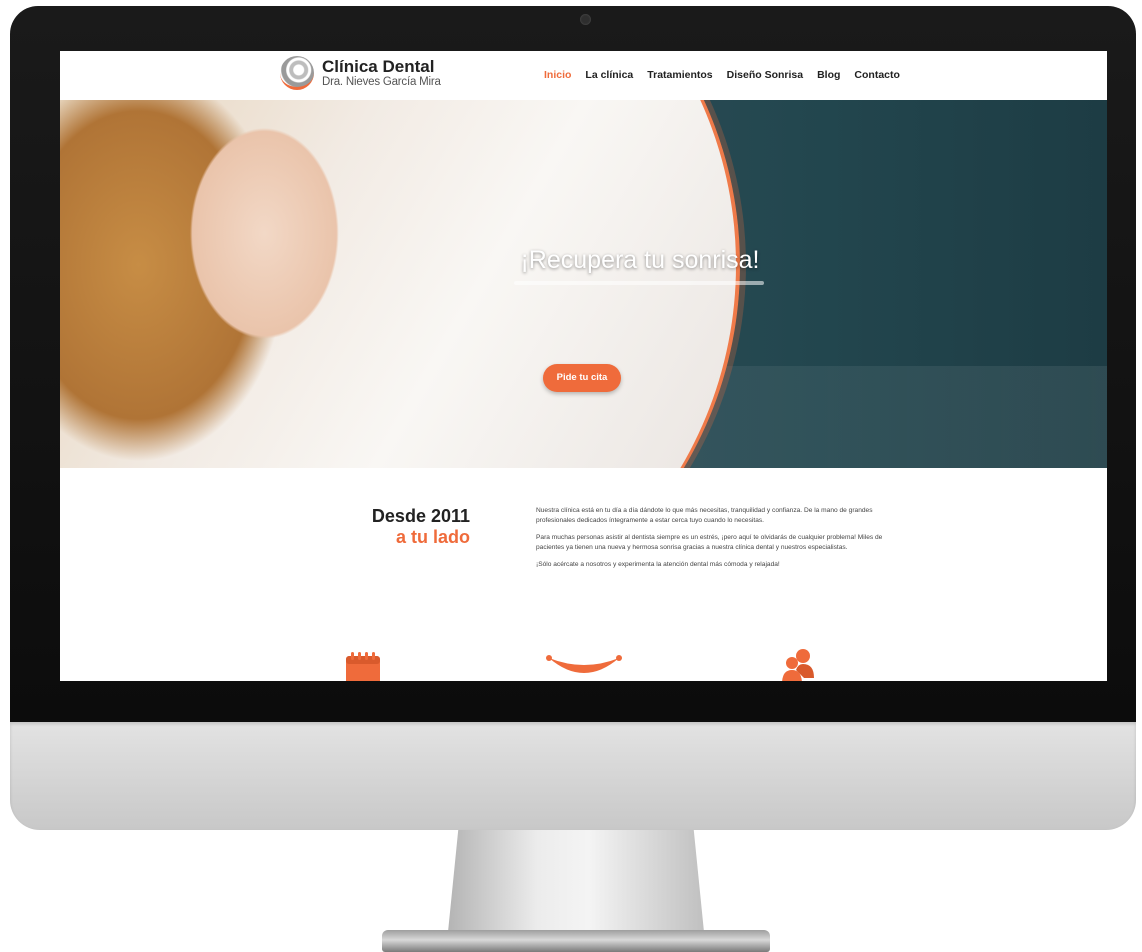  I want to click on book-appointment-button: Pide tu cita, so click(582, 378).